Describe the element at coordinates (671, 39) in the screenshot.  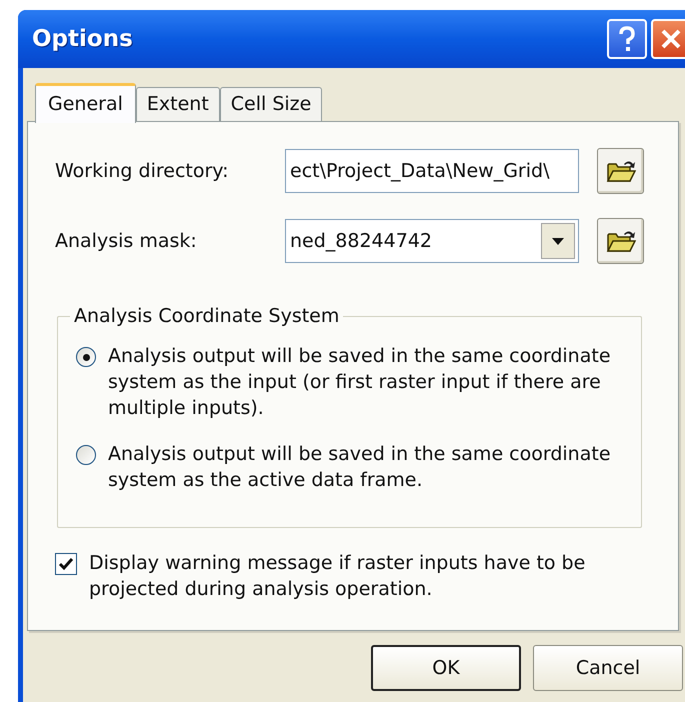
I see `close-icon` at that location.